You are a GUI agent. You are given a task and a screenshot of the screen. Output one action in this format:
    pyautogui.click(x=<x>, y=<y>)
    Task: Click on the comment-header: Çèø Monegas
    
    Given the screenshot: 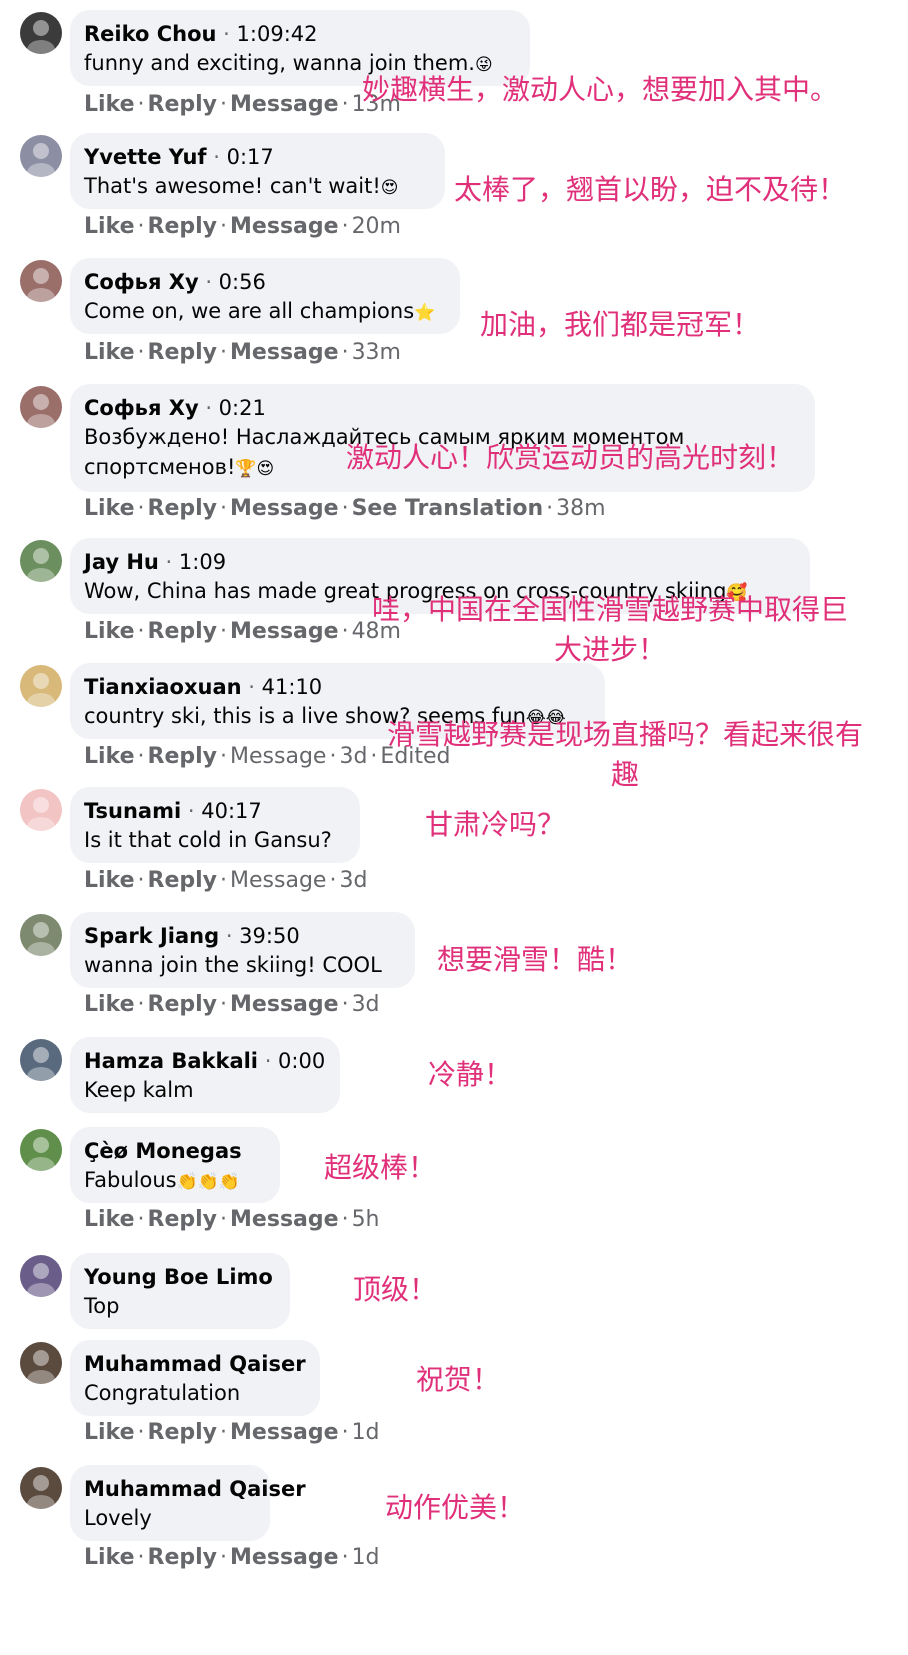 What is the action you would take?
    pyautogui.click(x=175, y=1151)
    